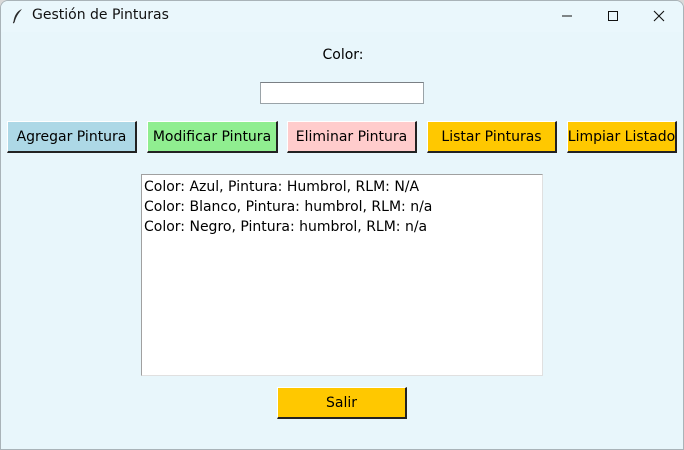 Image resolution: width=684 pixels, height=450 pixels. What do you see at coordinates (342, 93) in the screenshot?
I see `color-input` at bounding box center [342, 93].